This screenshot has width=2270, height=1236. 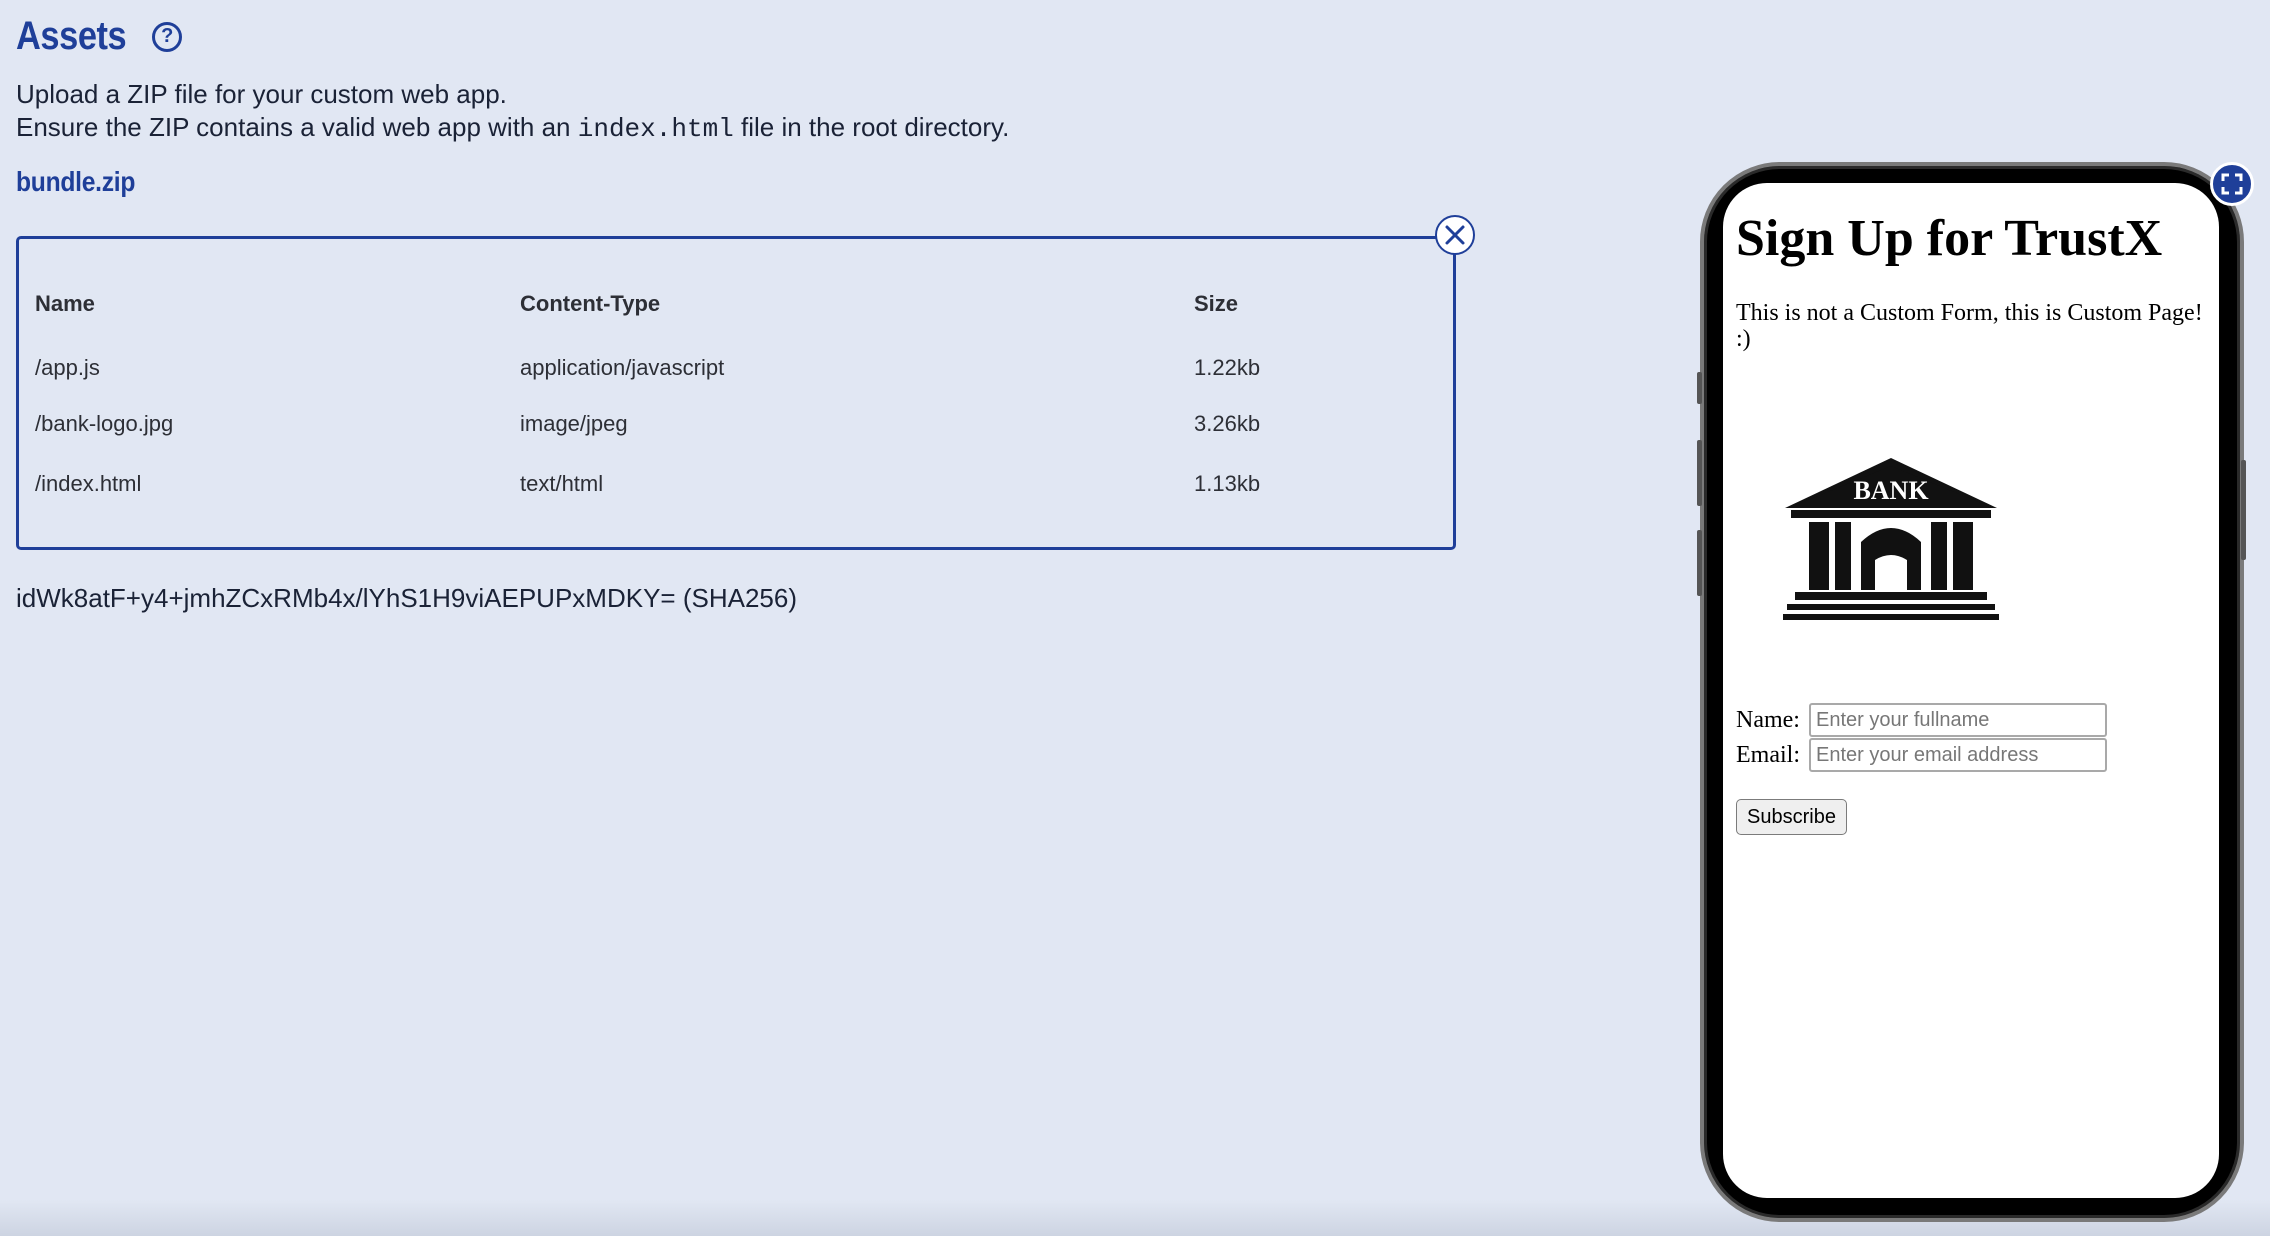 What do you see at coordinates (75, 182) in the screenshot?
I see `bundle-file-link: bundle.zip` at bounding box center [75, 182].